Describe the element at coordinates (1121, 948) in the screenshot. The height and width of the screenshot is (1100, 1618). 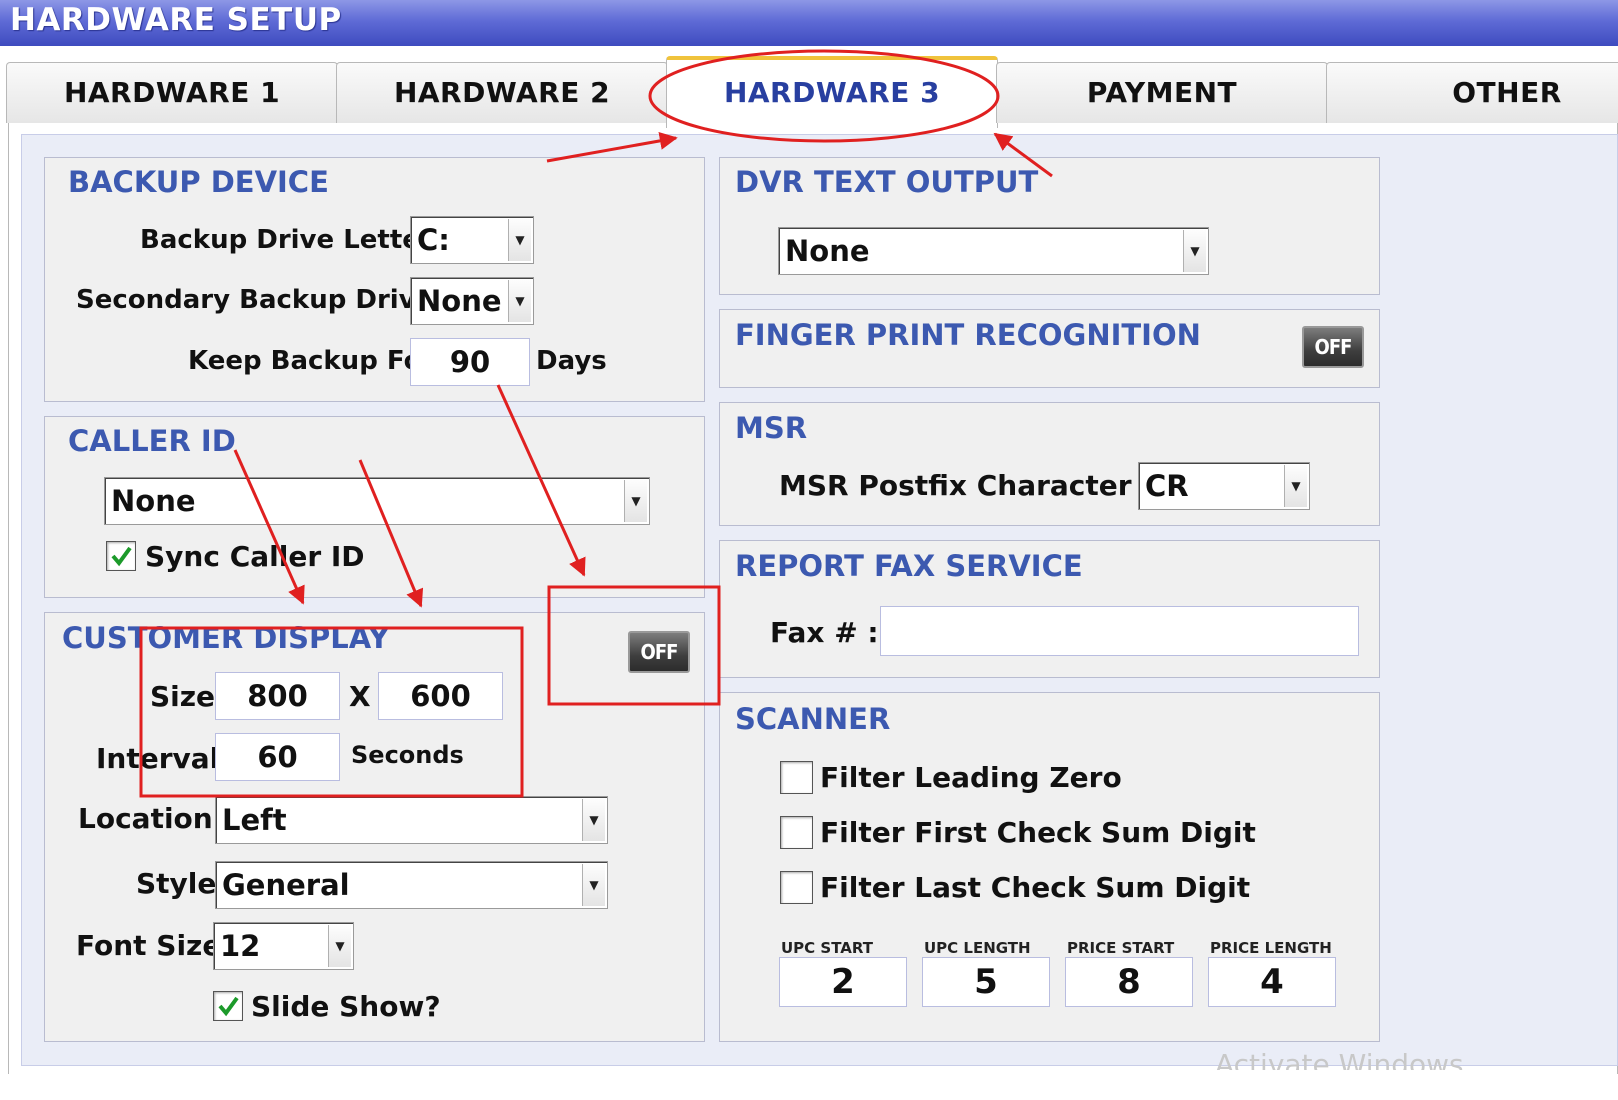
I see `price-start-label: PRICE START` at that location.